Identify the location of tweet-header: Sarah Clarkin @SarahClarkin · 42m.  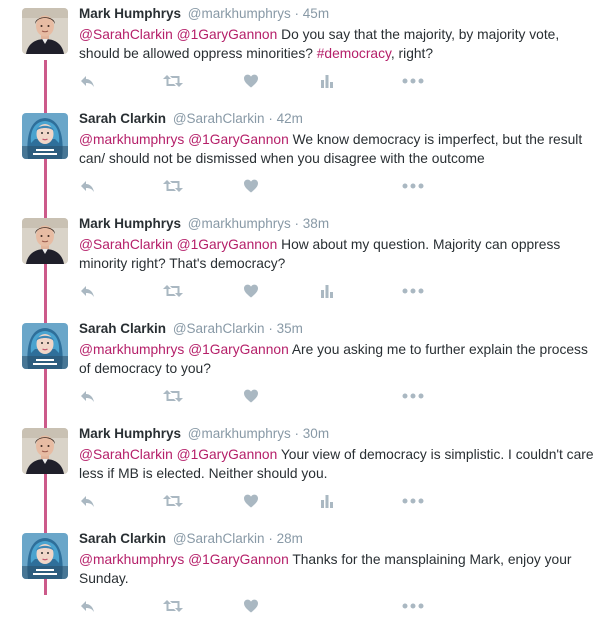
(191, 118).